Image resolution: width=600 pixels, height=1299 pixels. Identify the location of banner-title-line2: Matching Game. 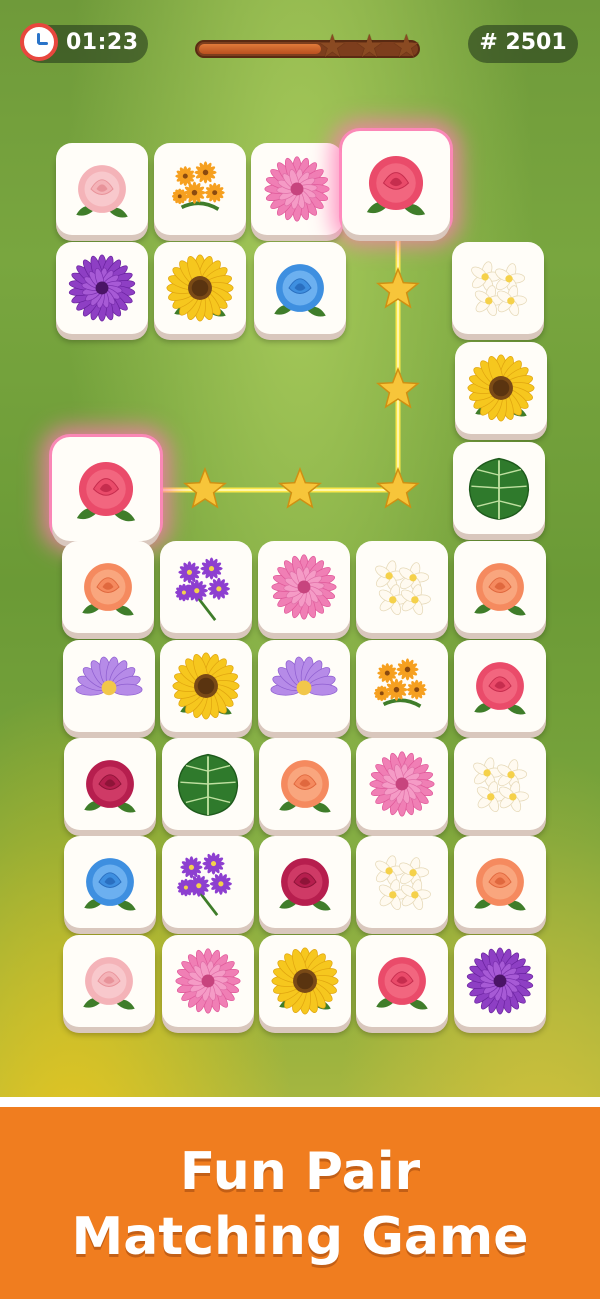
(300, 1237).